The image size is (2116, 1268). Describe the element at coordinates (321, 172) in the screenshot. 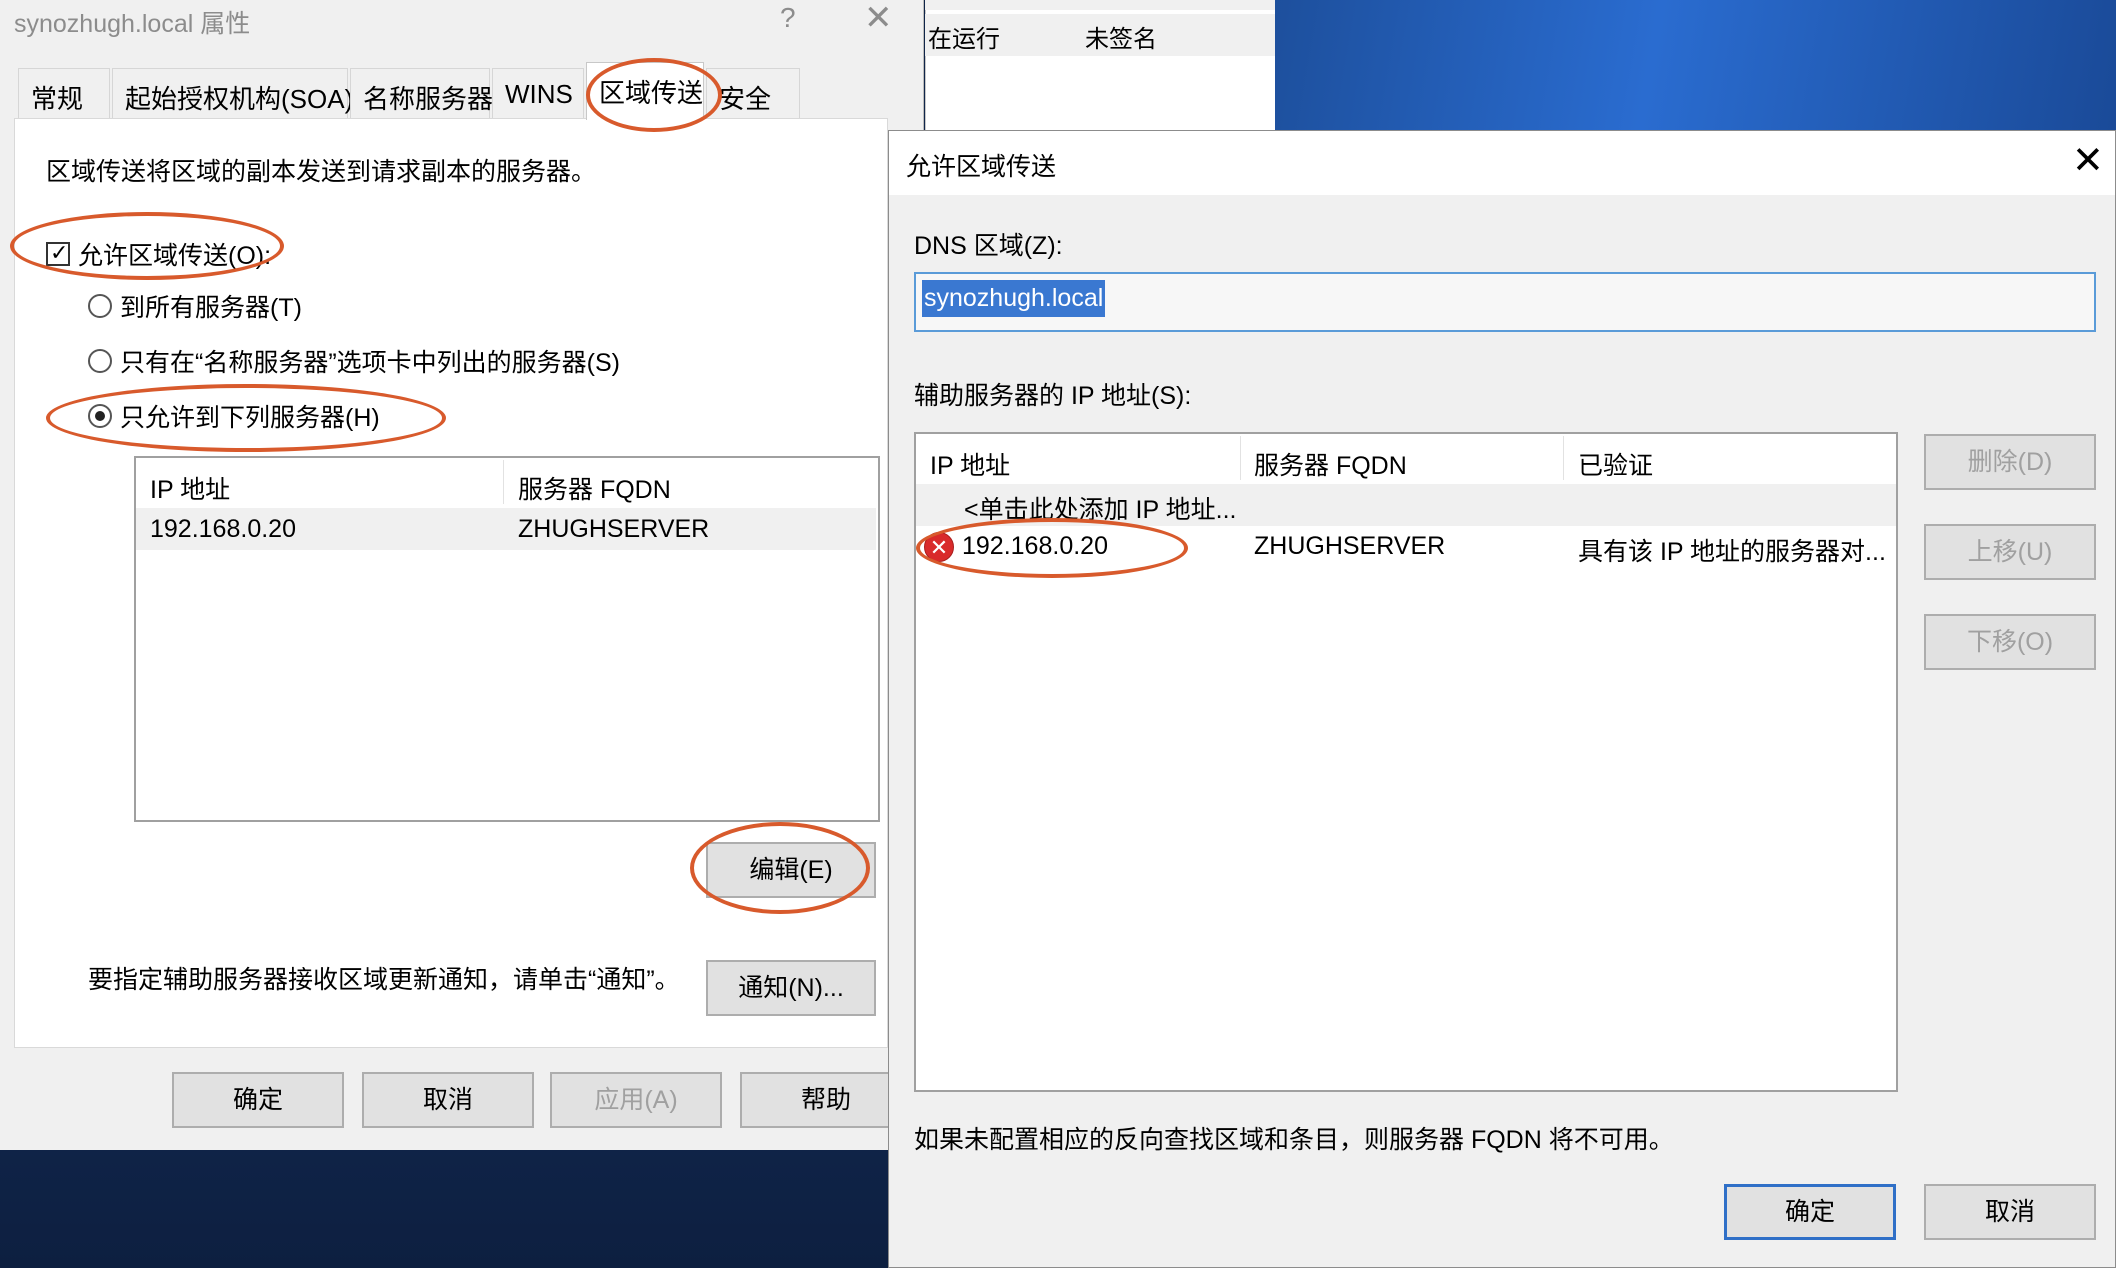

I see `zone-transfer-description: 区域传送将区域的副本发送到请求副本的服务器。` at that location.